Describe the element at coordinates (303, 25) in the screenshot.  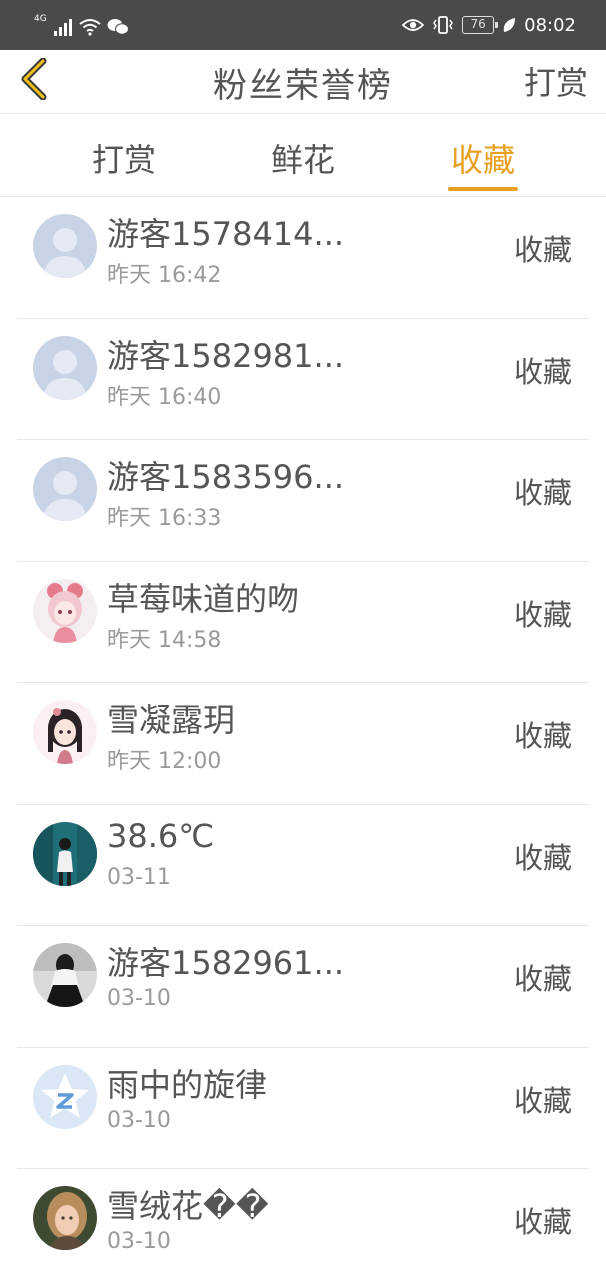
I see `status-bar: 4G 76 08:02` at that location.